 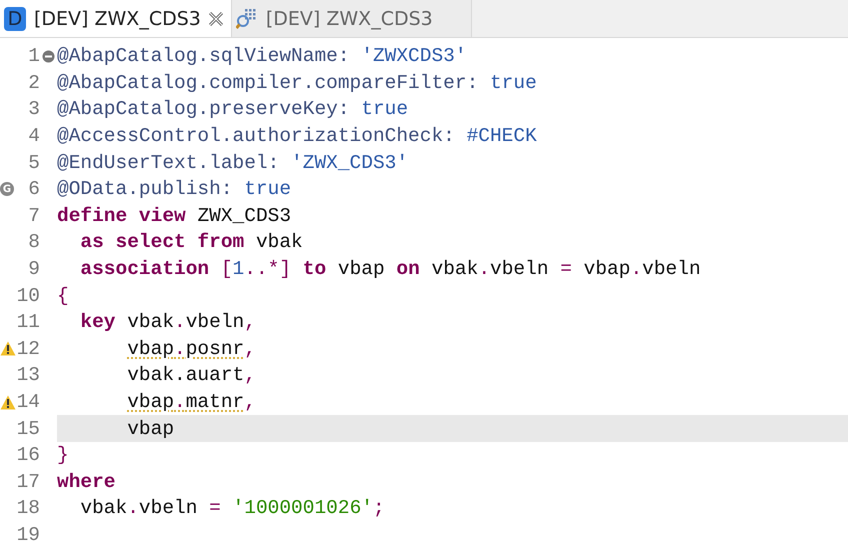 I want to click on line-number: 2, so click(x=33, y=83).